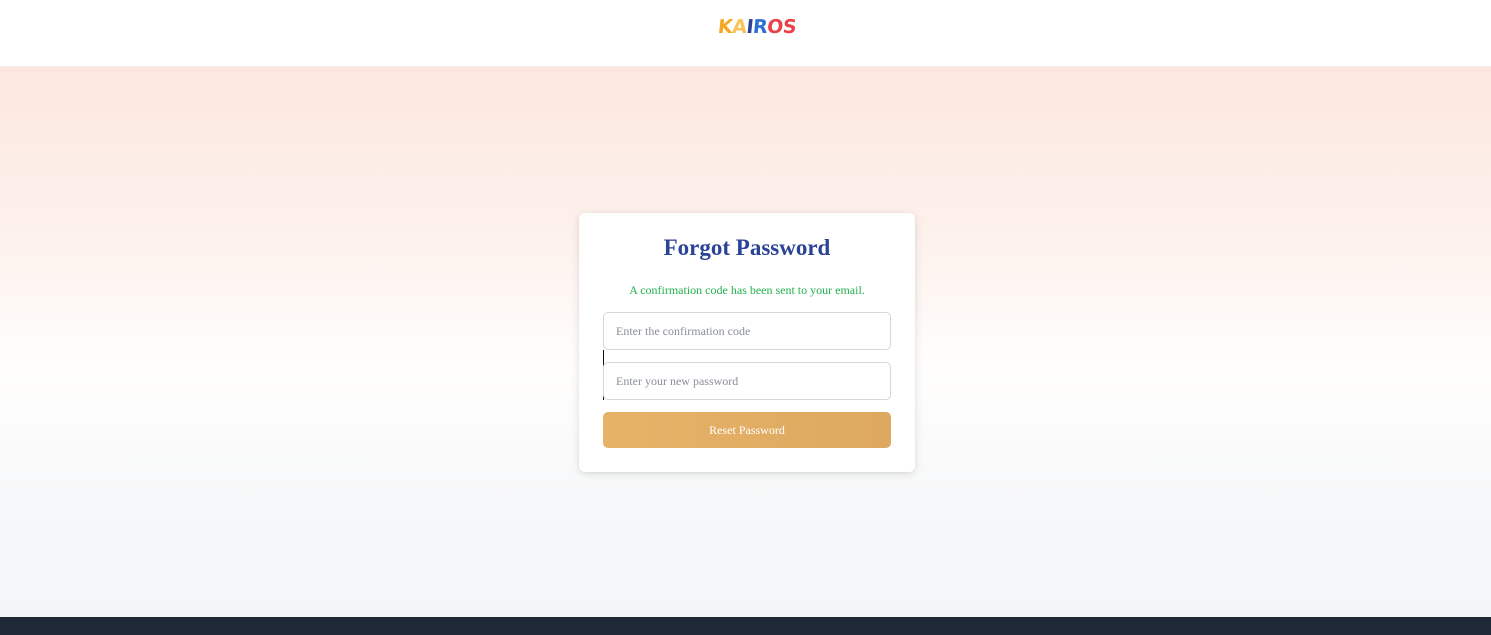 The width and height of the screenshot is (1491, 635). I want to click on logo-letter: S, so click(789, 27).